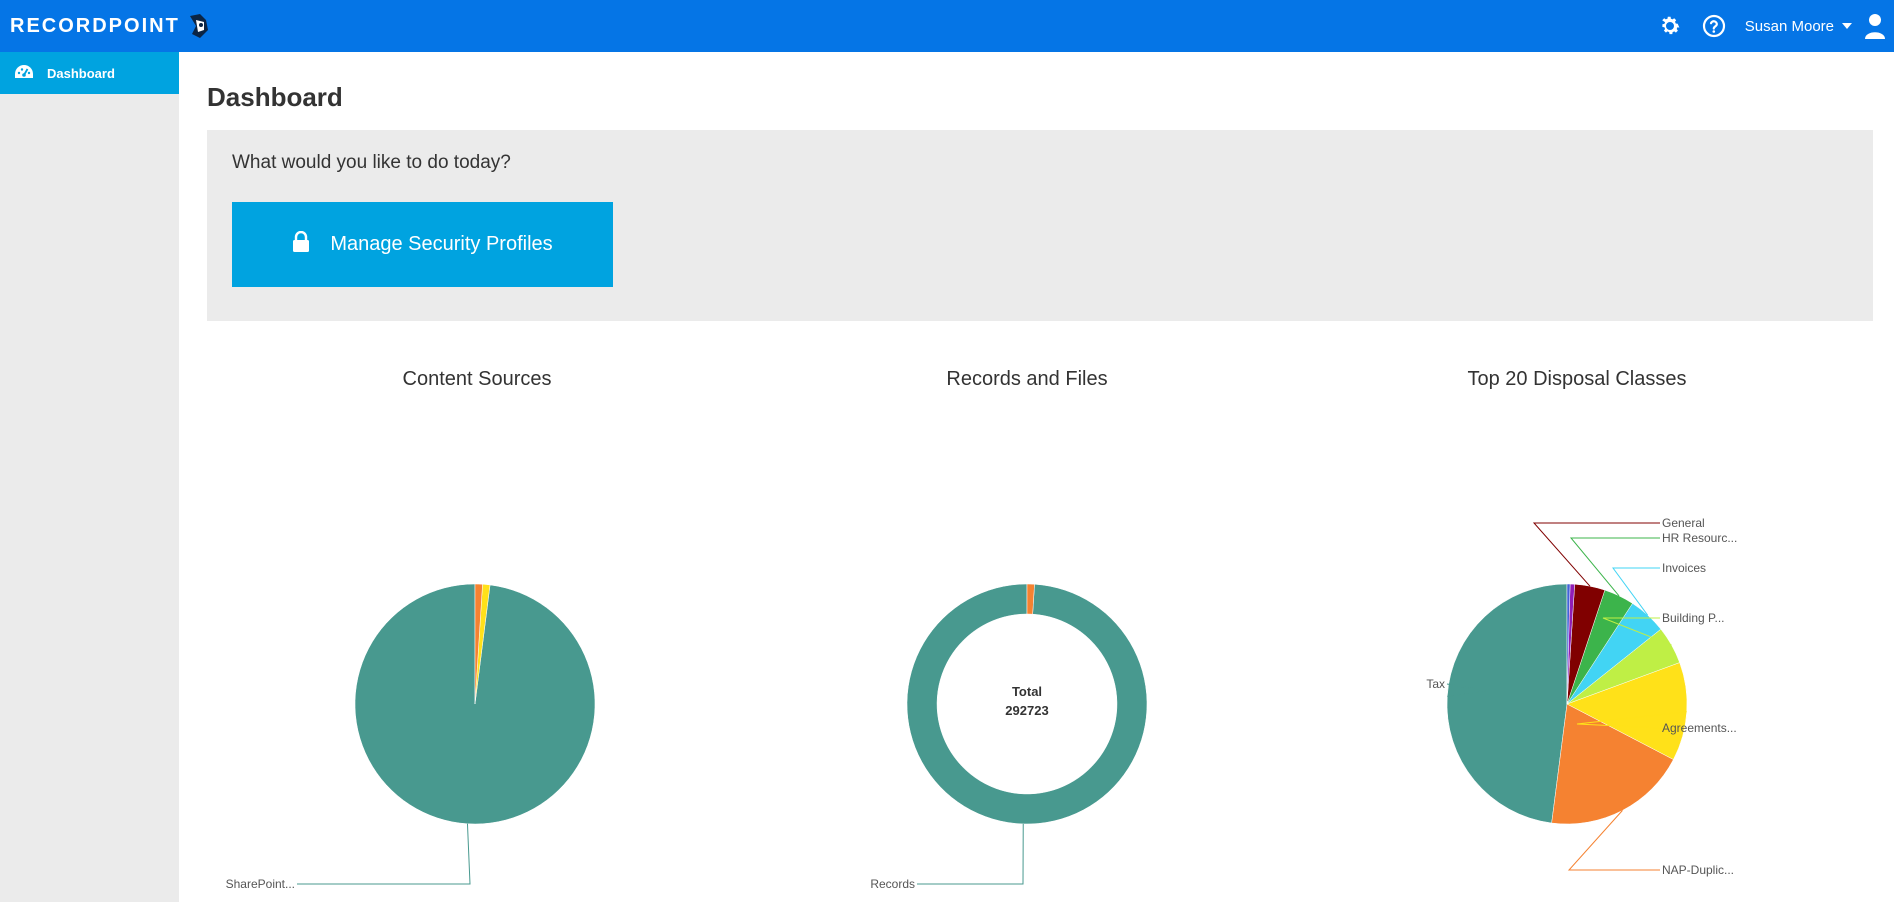 This screenshot has height=908, width=1894. I want to click on gear-icon, so click(1670, 25).